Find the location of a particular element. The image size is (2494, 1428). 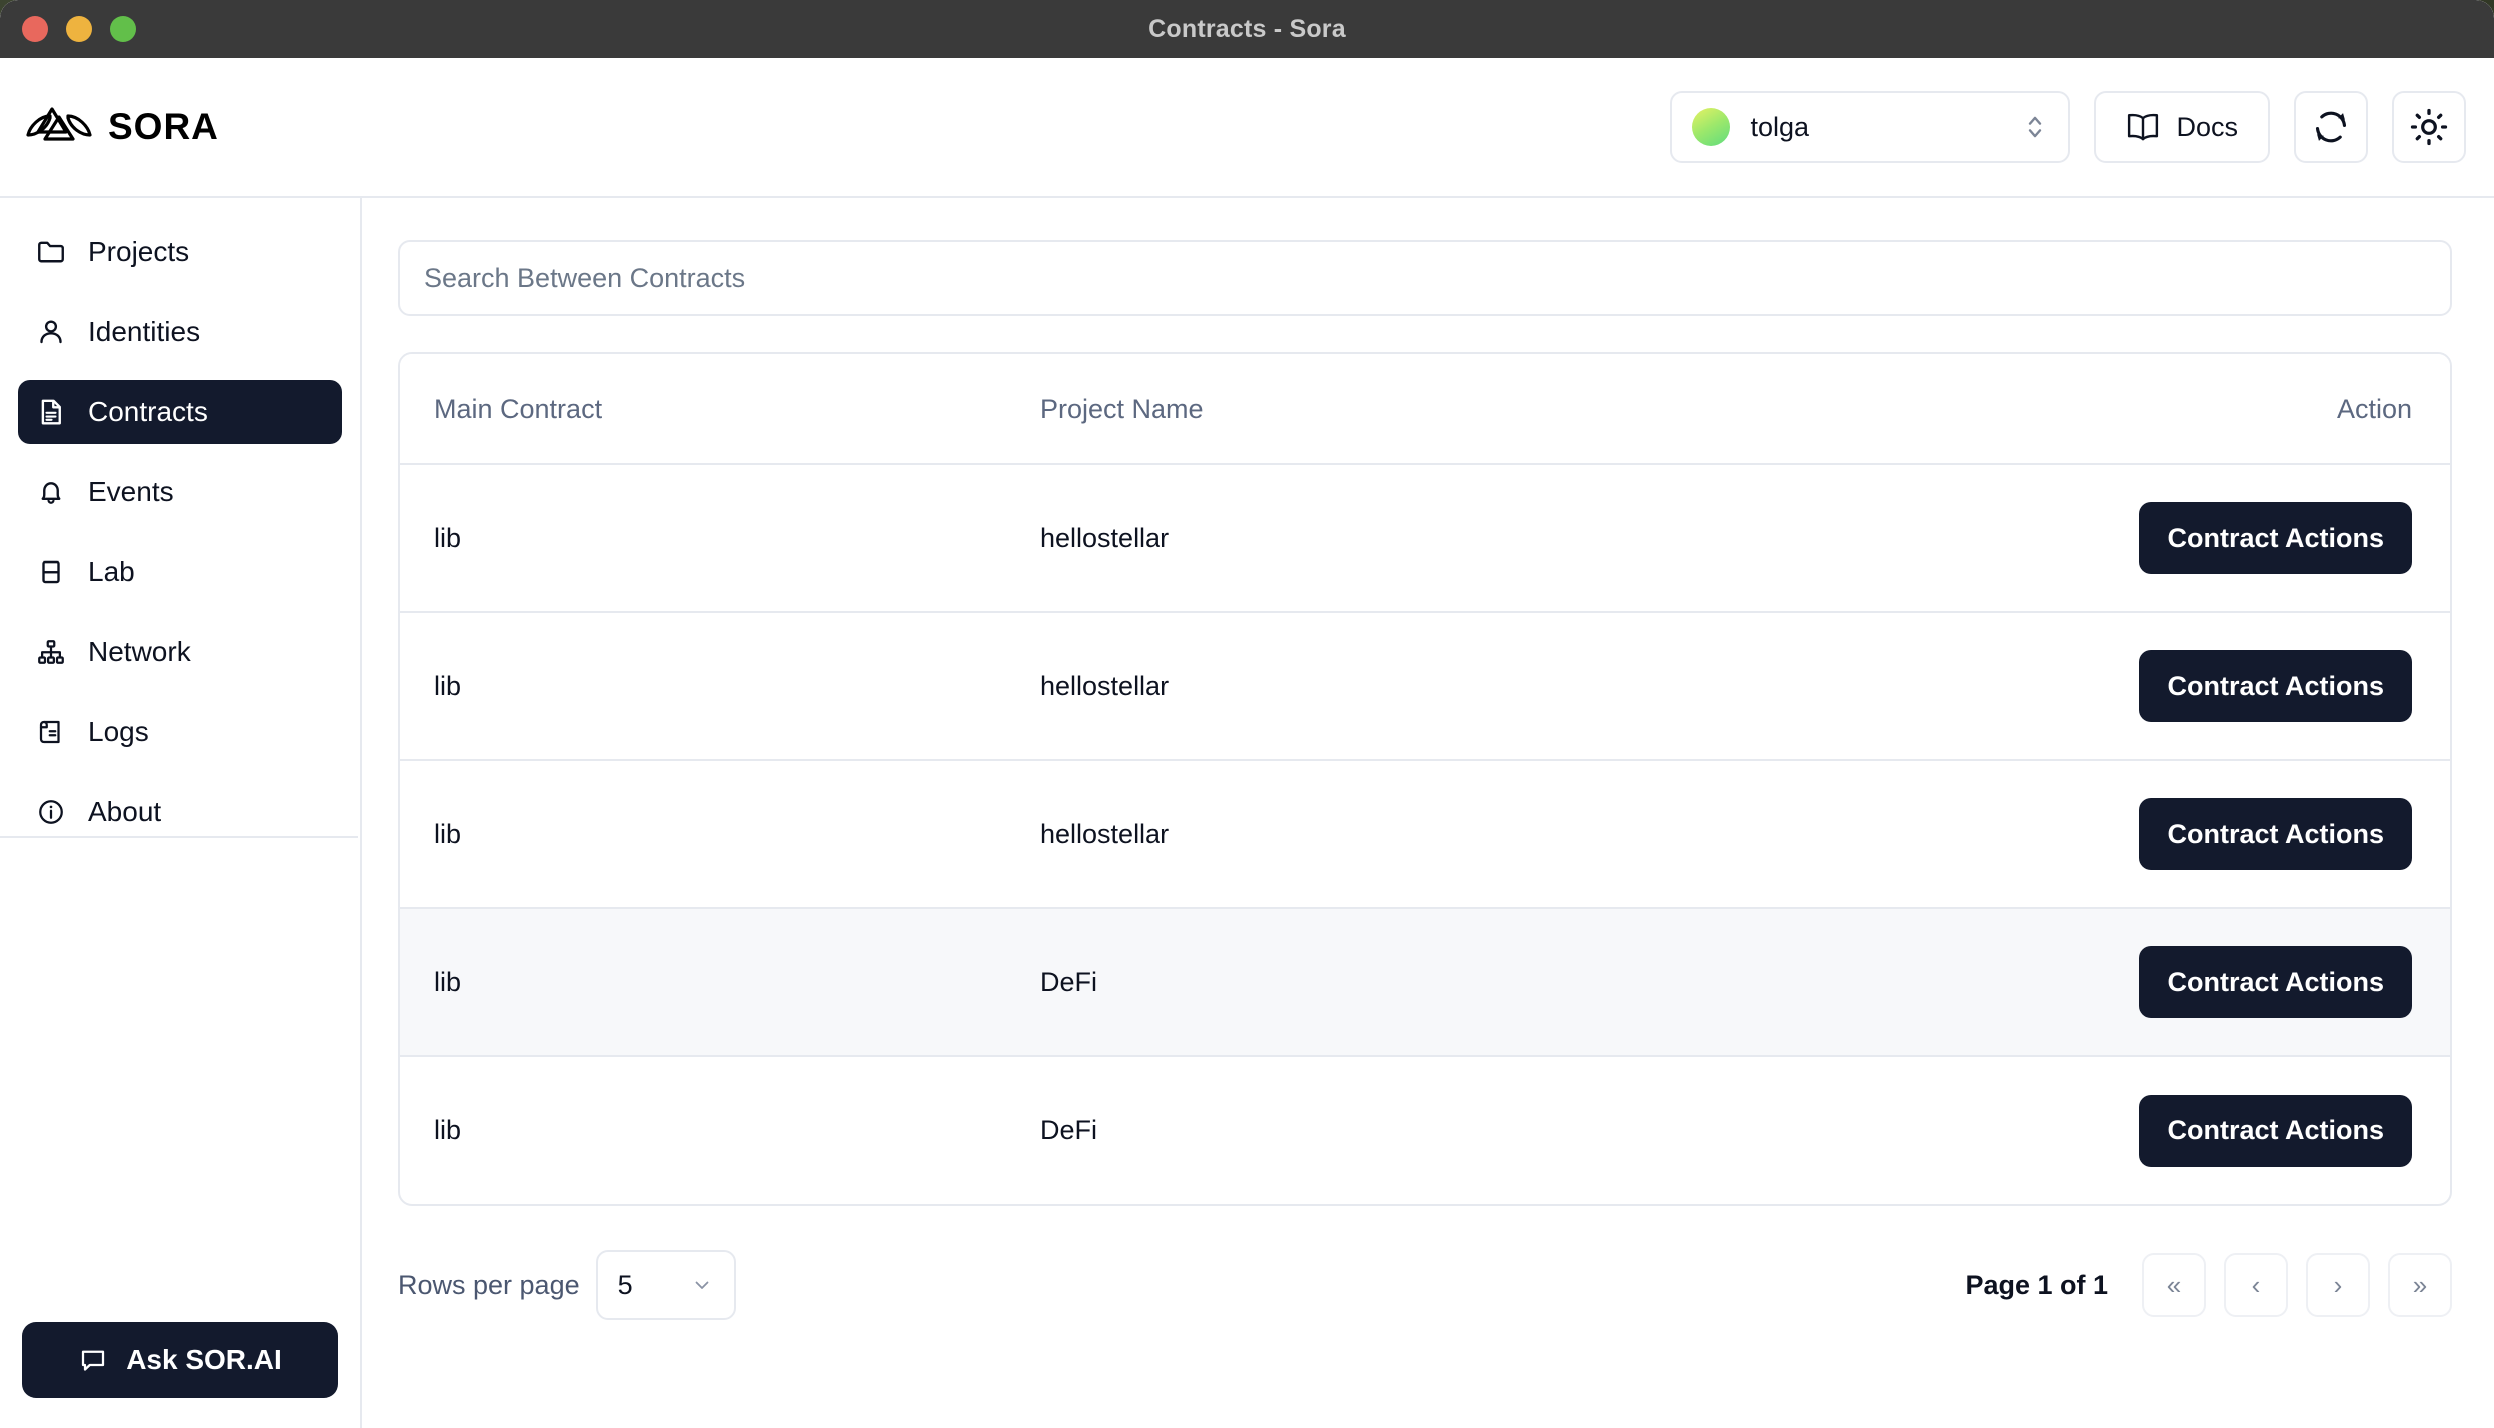

last-page-button: » is located at coordinates (2420, 1285).